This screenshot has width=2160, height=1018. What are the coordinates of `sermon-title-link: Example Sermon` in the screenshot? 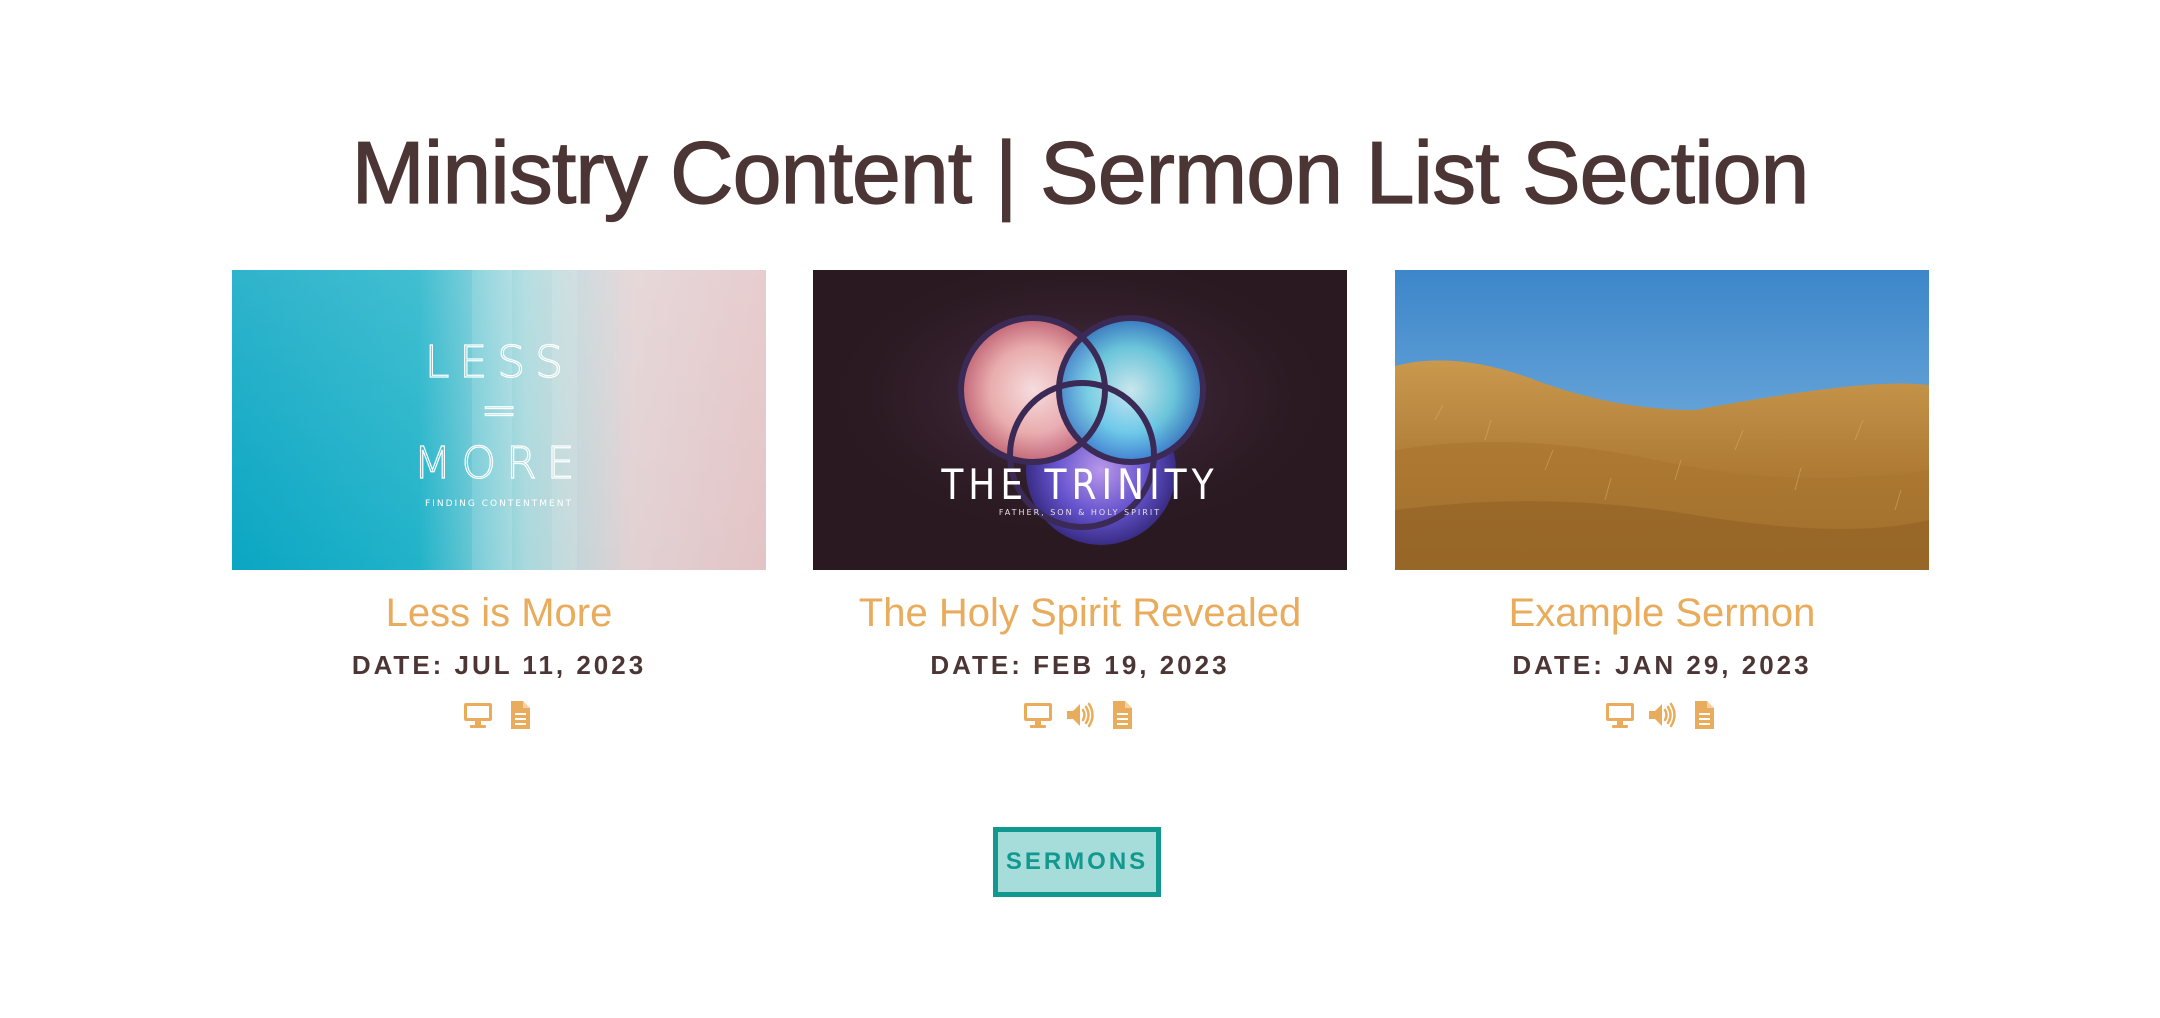 It's located at (1662, 613).